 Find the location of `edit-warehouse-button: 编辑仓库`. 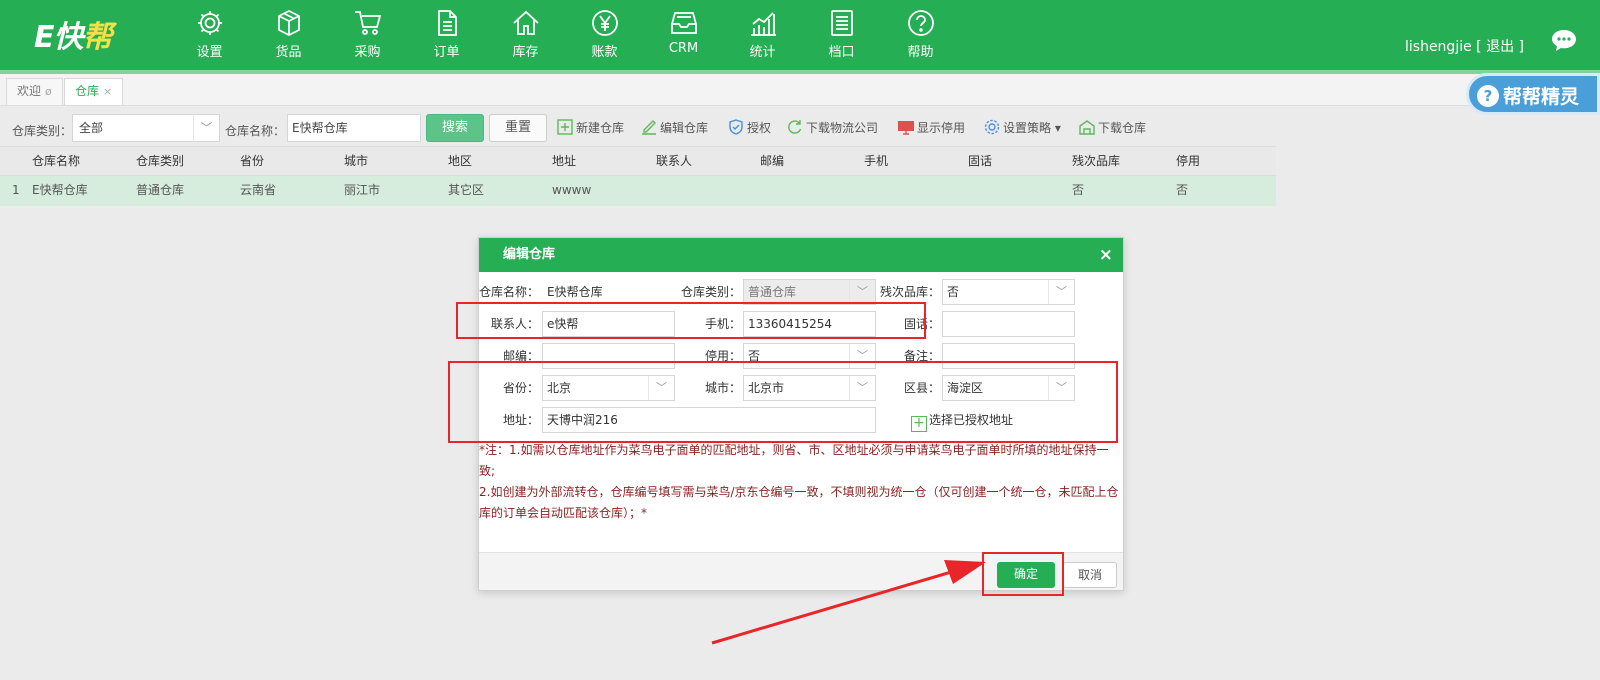

edit-warehouse-button: 编辑仓库 is located at coordinates (674, 129).